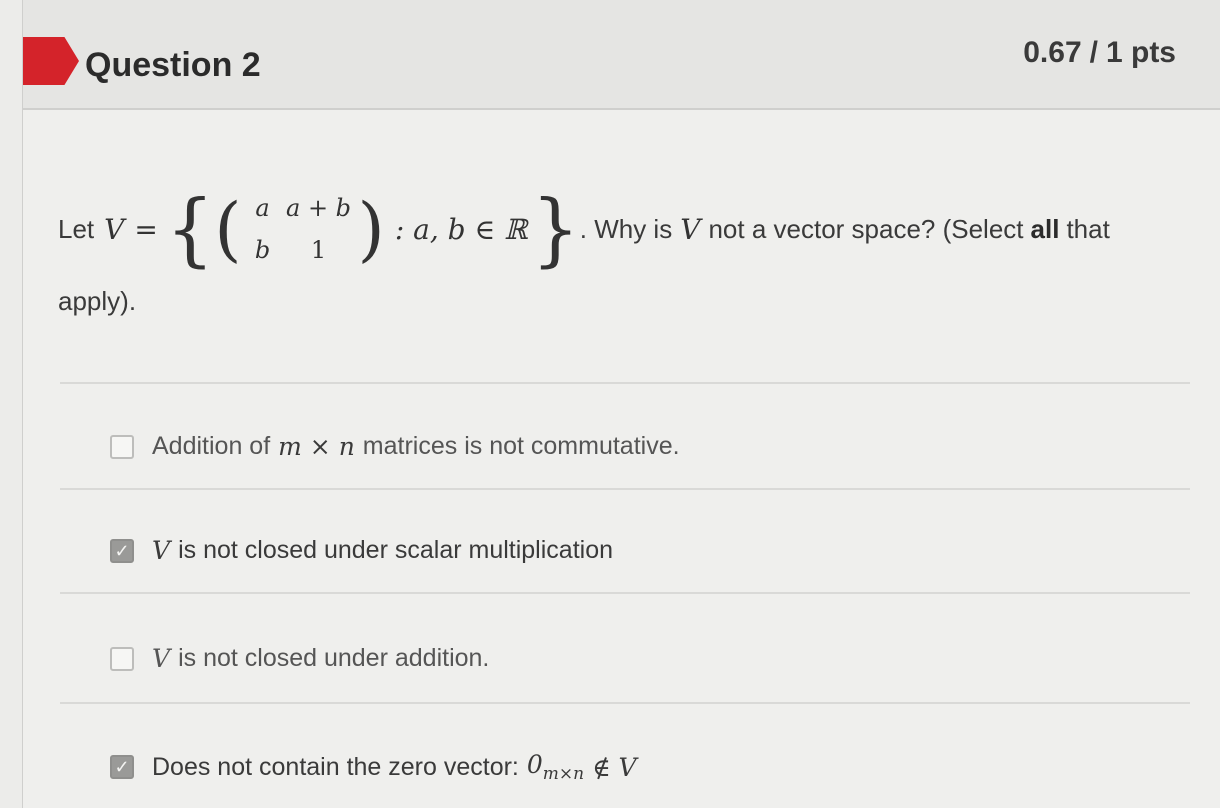 This screenshot has width=1220, height=808. What do you see at coordinates (866, 228) in the screenshot?
I see `prompt-question-mid: not a vector space? (Select` at bounding box center [866, 228].